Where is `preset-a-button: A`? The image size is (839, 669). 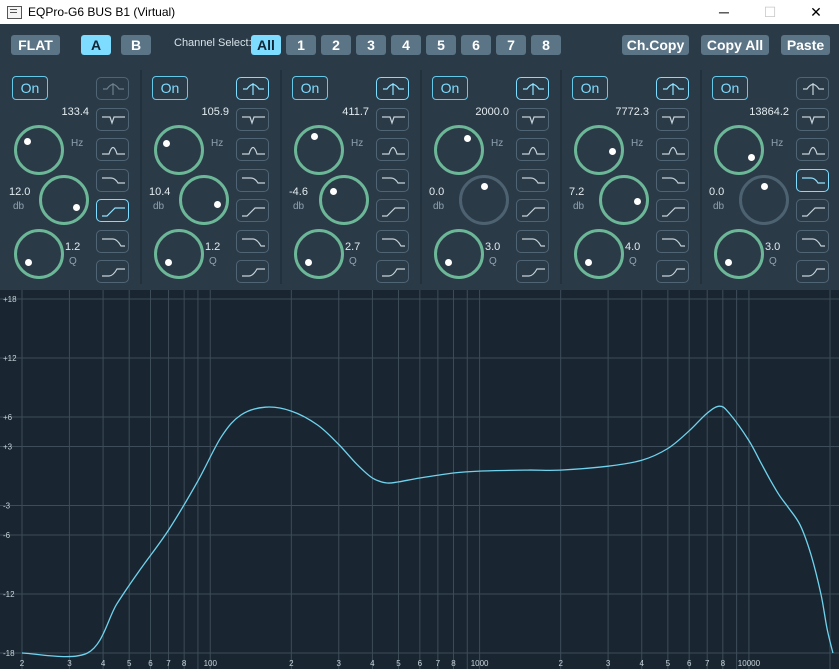
preset-a-button: A is located at coordinates (96, 45).